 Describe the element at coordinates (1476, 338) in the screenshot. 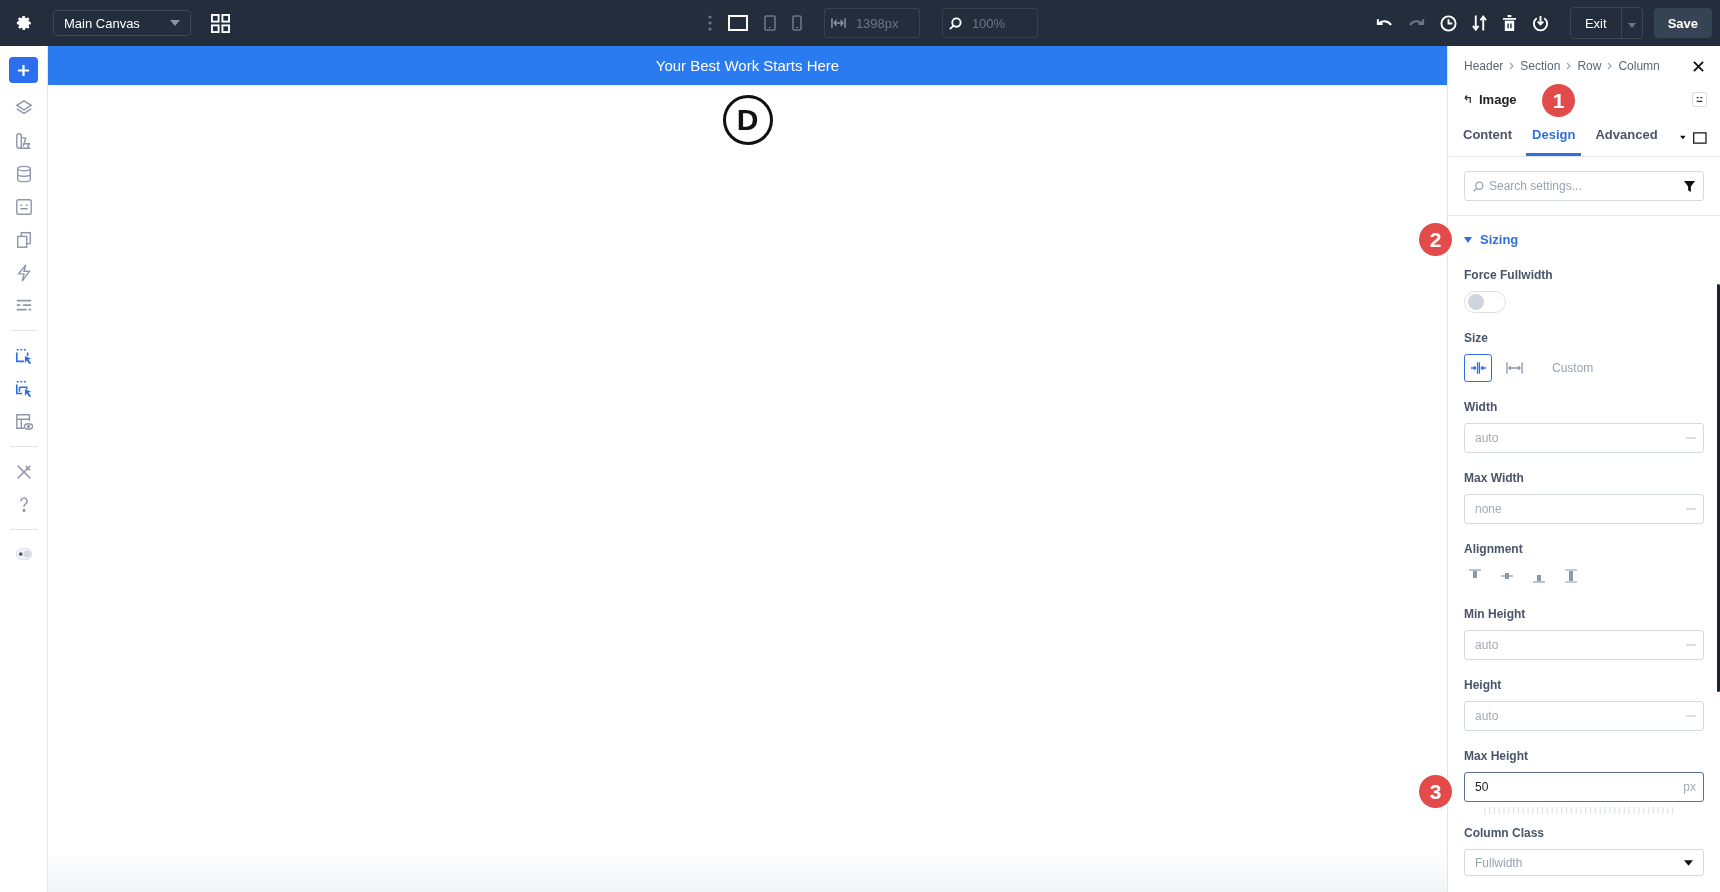

I see `field-label: Size` at that location.